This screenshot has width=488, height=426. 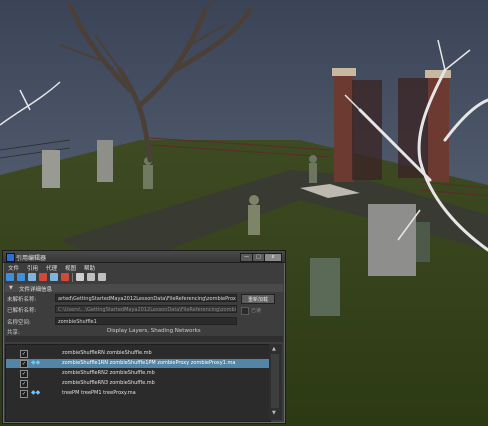 I want to click on scroll-down-icon: ▼, so click(x=274, y=413).